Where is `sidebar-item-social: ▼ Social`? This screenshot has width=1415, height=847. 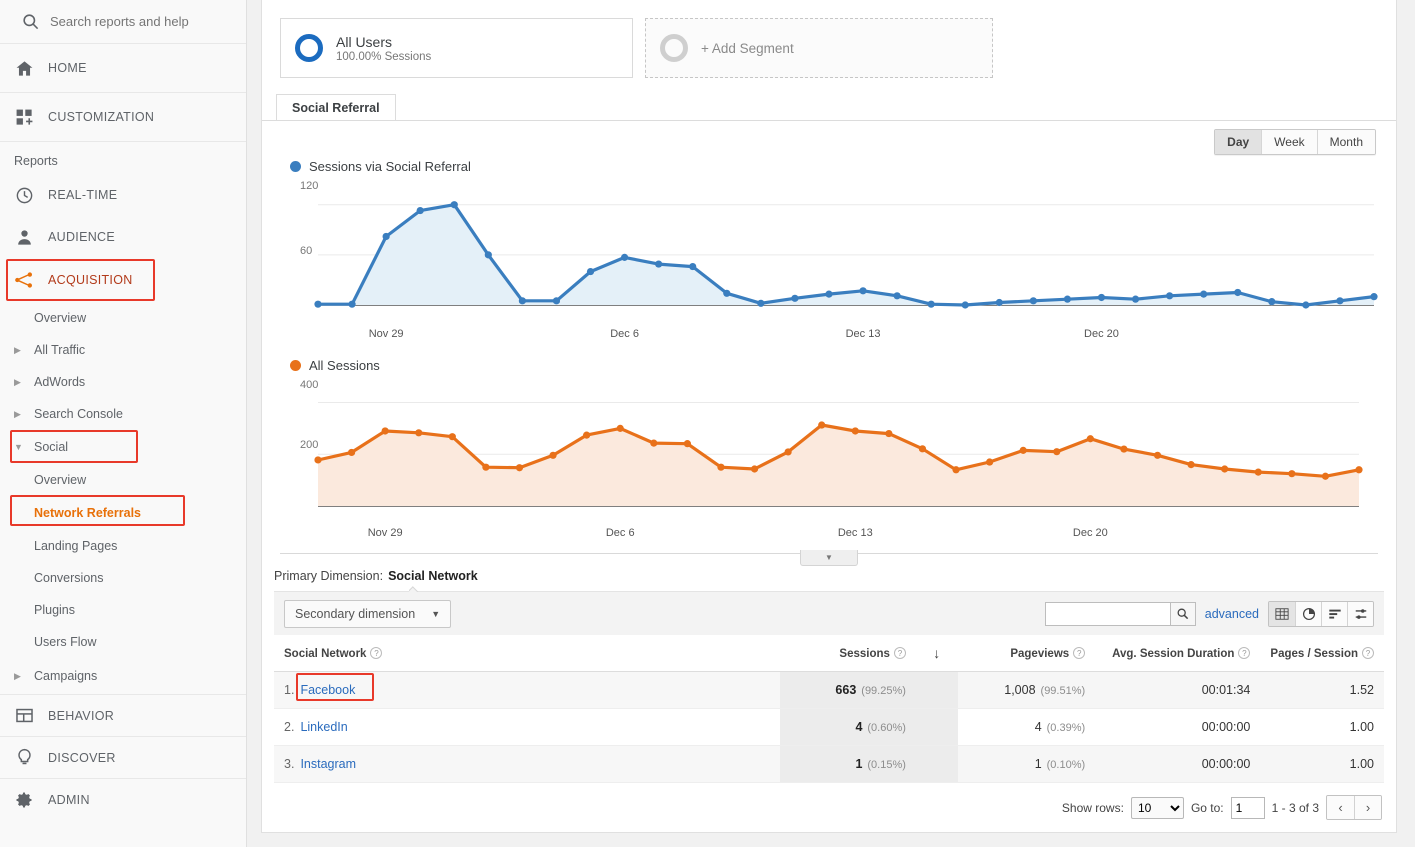 sidebar-item-social: ▼ Social is located at coordinates (123, 447).